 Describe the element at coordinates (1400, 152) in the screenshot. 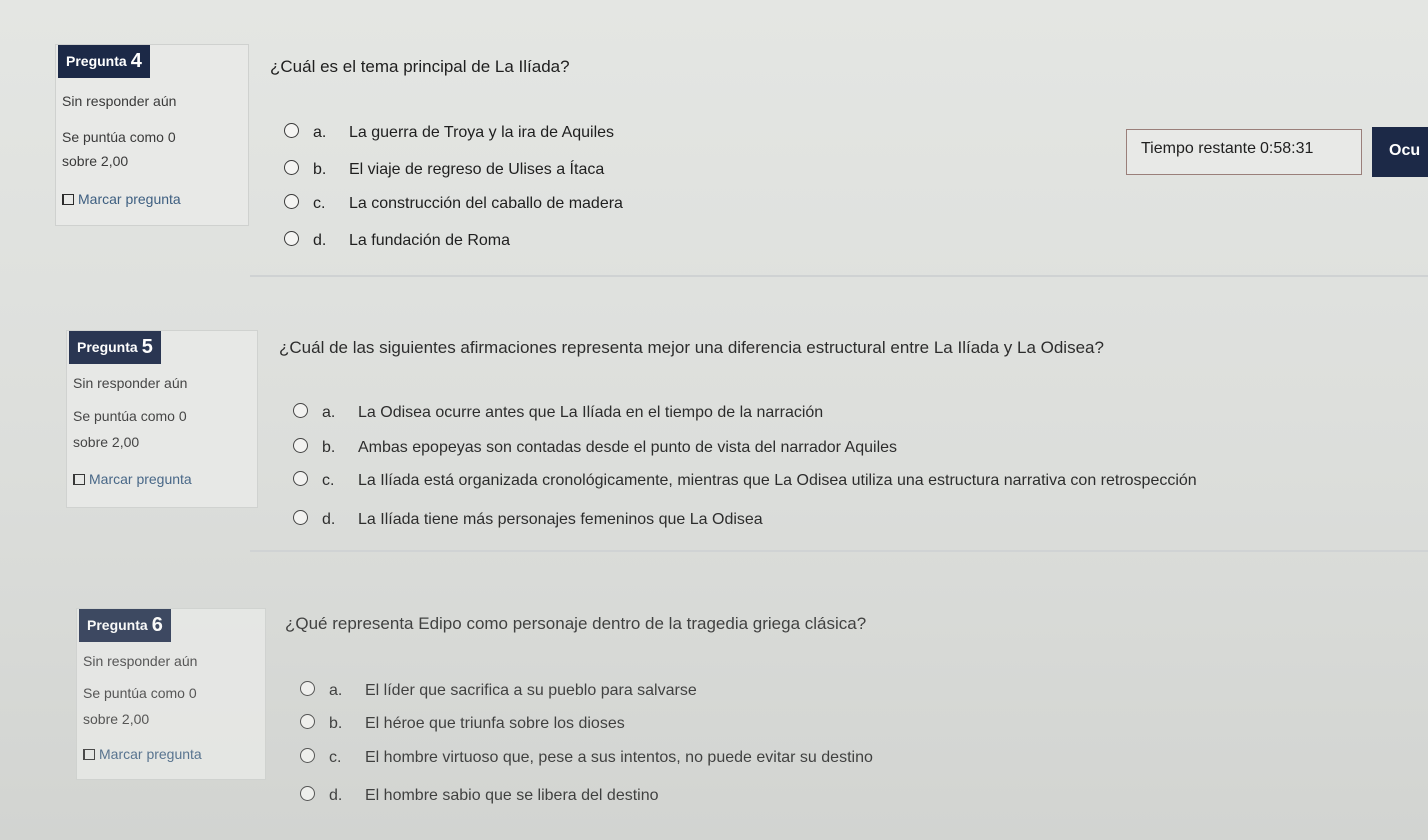

I see `hide-timer-button: Ocu` at that location.